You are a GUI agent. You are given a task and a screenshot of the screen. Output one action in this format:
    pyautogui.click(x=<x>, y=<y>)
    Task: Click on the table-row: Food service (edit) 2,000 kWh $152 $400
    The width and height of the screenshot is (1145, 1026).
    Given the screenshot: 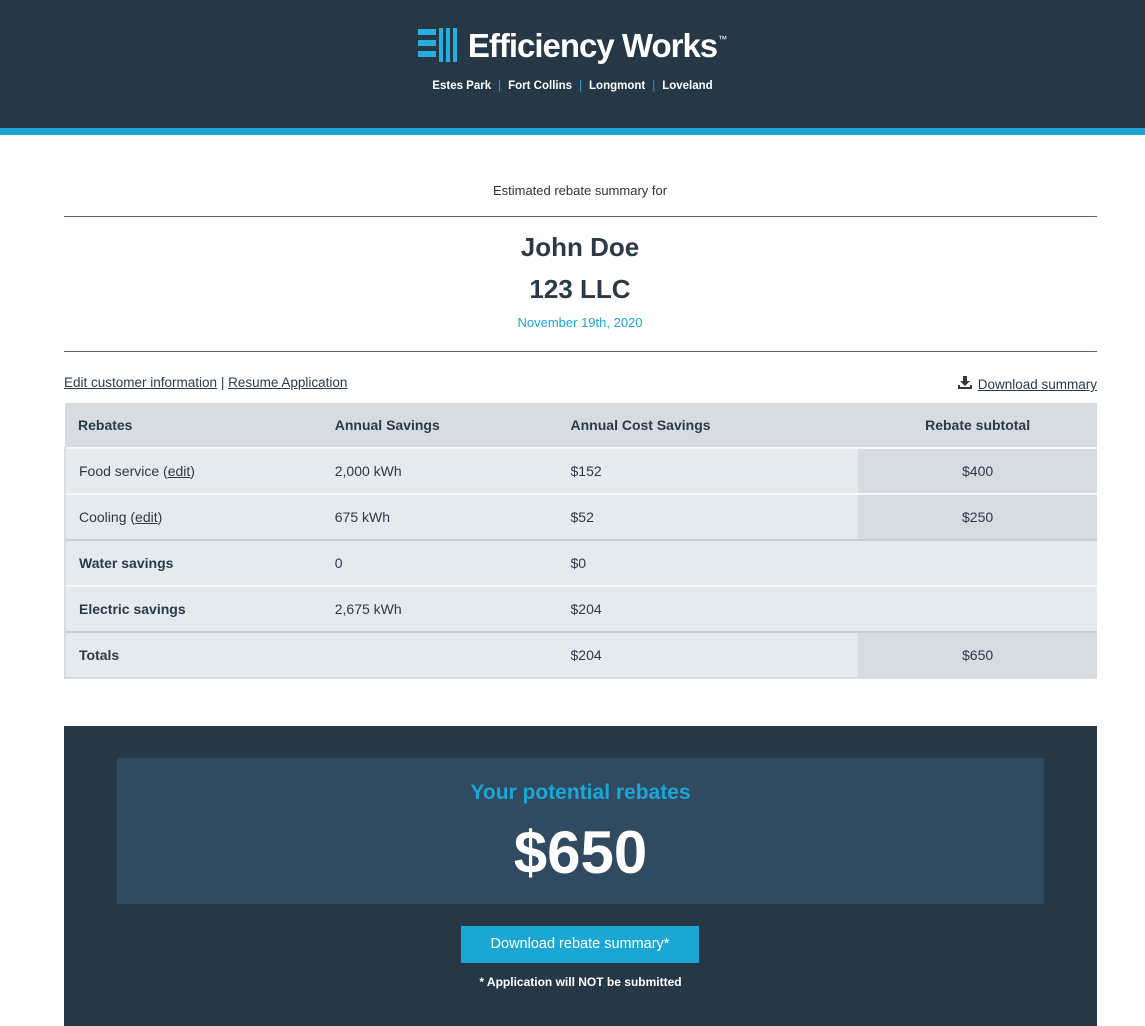 What is the action you would take?
    pyautogui.click(x=580, y=470)
    